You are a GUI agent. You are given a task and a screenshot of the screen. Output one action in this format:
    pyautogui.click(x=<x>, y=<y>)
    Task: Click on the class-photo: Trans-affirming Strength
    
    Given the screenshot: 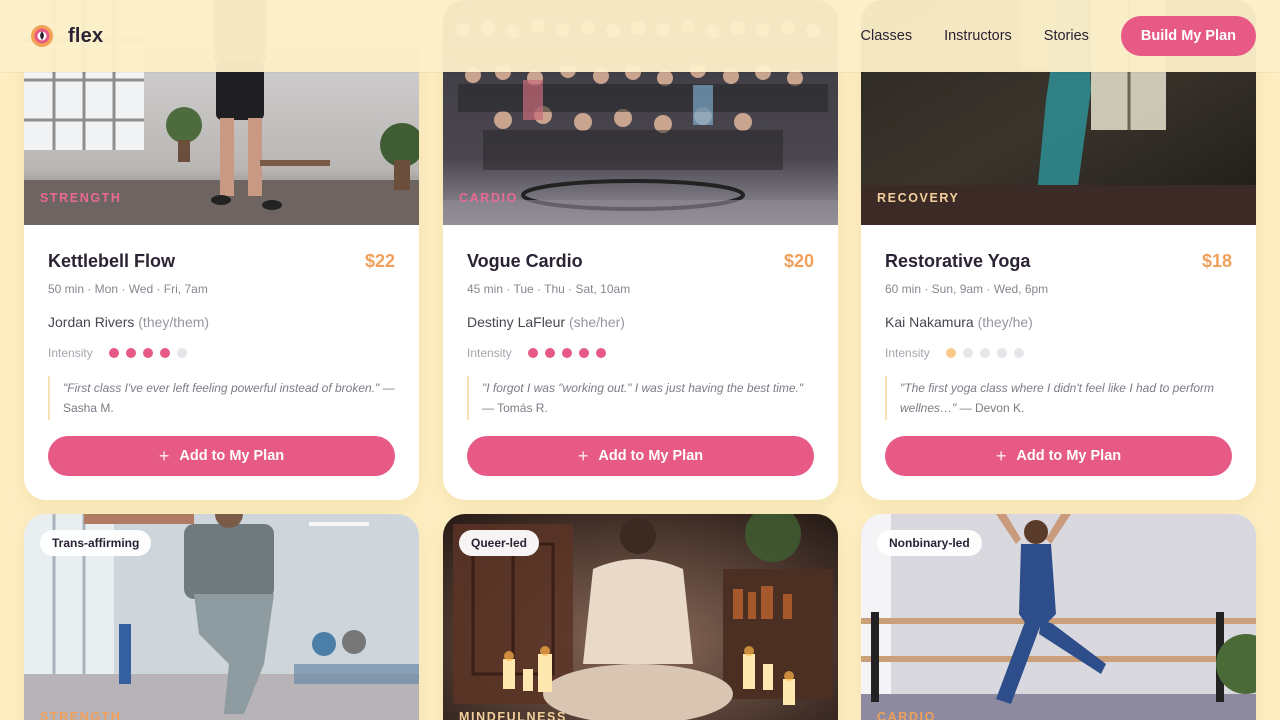 What is the action you would take?
    pyautogui.click(x=221, y=617)
    